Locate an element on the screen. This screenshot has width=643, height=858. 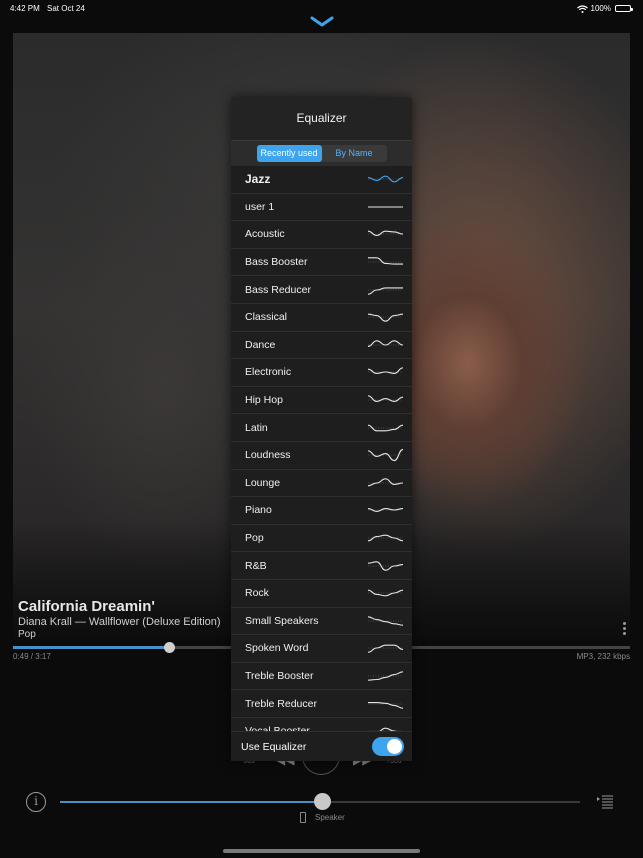
preset-name: Acoustic is located at coordinates (265, 234).